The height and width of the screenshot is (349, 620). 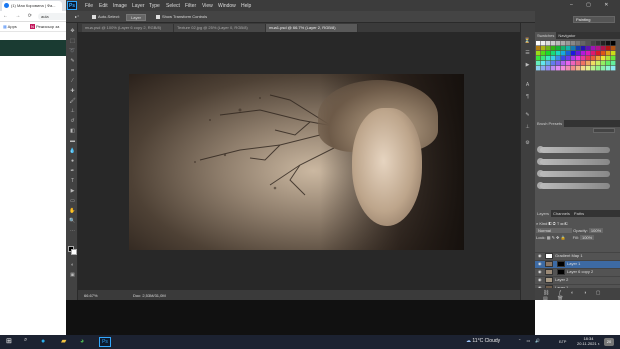 What do you see at coordinates (72, 71) in the screenshot?
I see `crop-tool-icon: ⌗` at bounding box center [72, 71].